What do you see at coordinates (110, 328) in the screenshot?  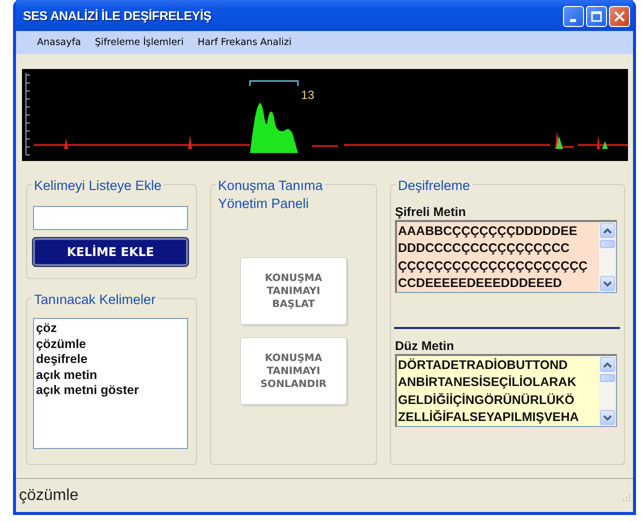 I see `list-item: çöz` at bounding box center [110, 328].